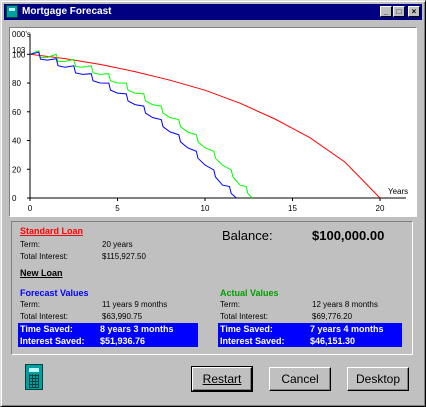  Describe the element at coordinates (46, 329) in the screenshot. I see `forecast-time-saved-label: Time Saved:` at that location.